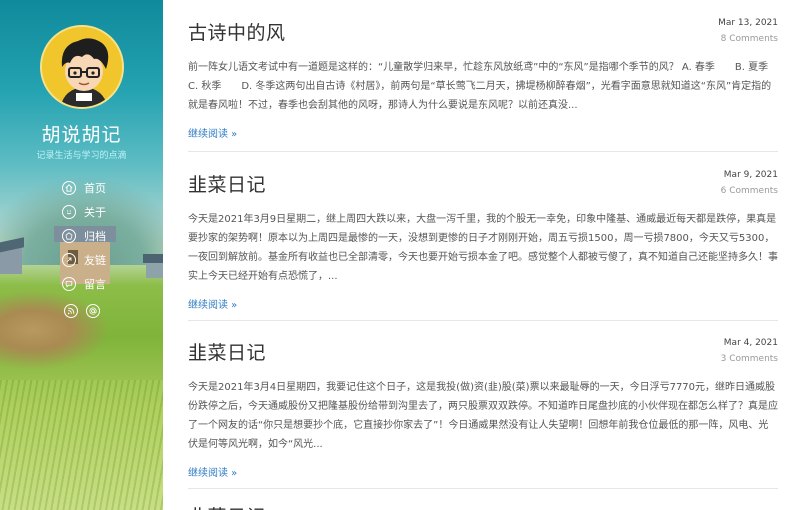 This screenshot has width=800, height=510. Describe the element at coordinates (69, 188) in the screenshot. I see `home-icon` at that location.